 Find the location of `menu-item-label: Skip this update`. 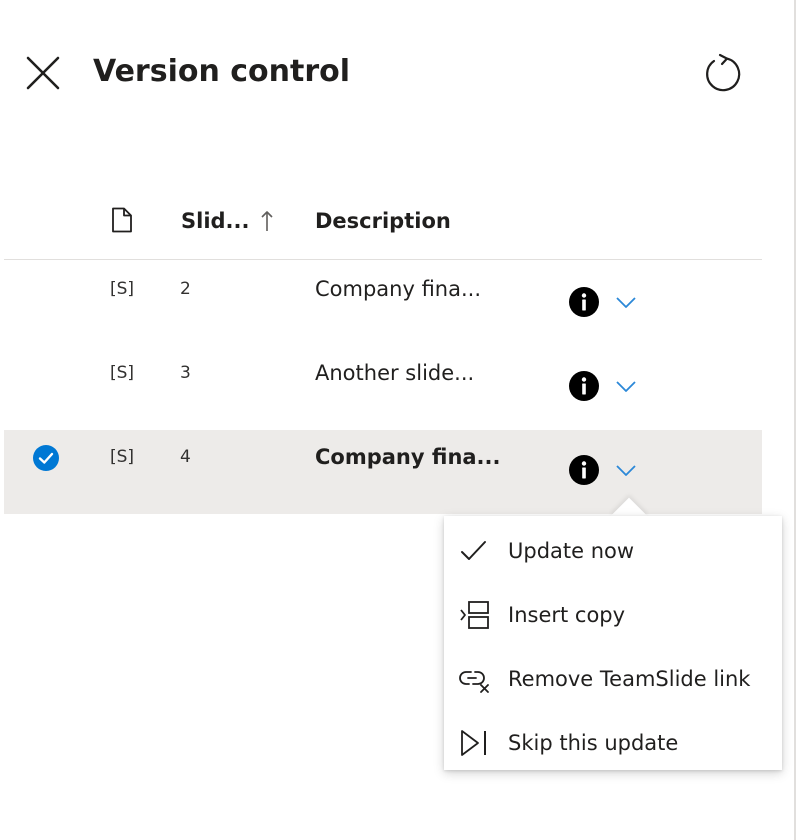

menu-item-label: Skip this update is located at coordinates (593, 743).